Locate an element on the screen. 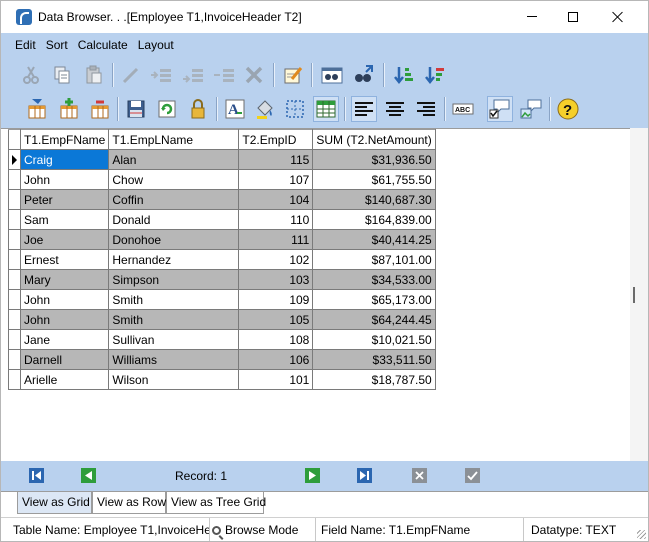 The width and height of the screenshot is (649, 542). delete-button is located at coordinates (254, 75).